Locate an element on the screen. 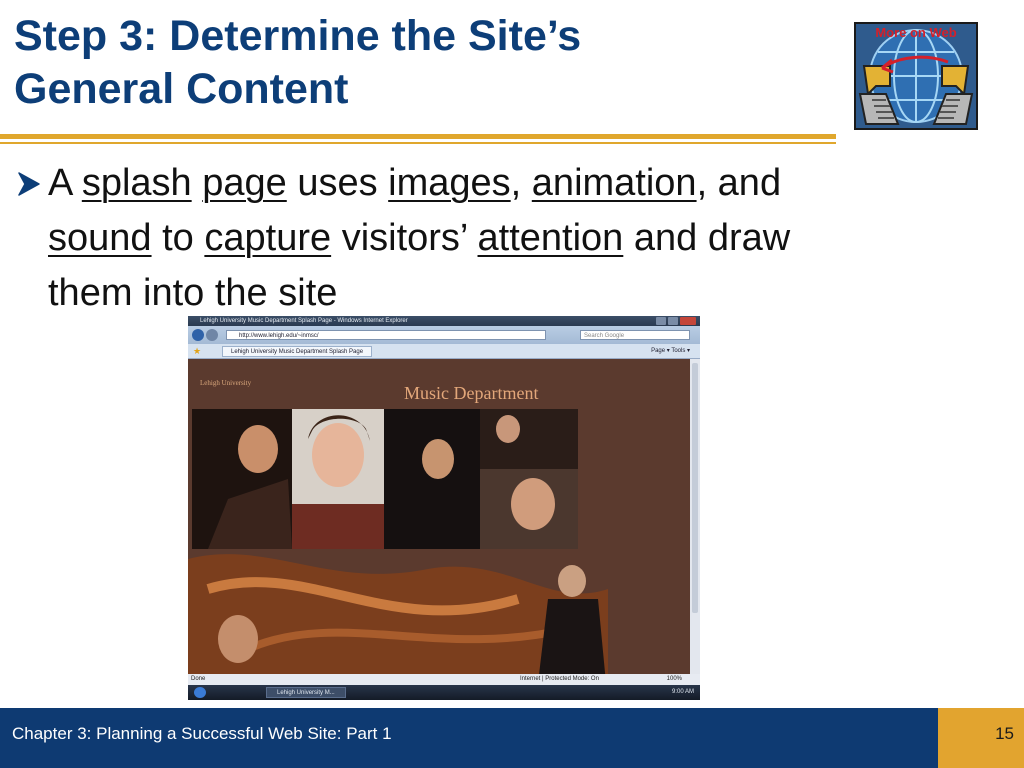  browser-status-bar: Done Internet | Protected Mode: On 100% is located at coordinates (444, 679).